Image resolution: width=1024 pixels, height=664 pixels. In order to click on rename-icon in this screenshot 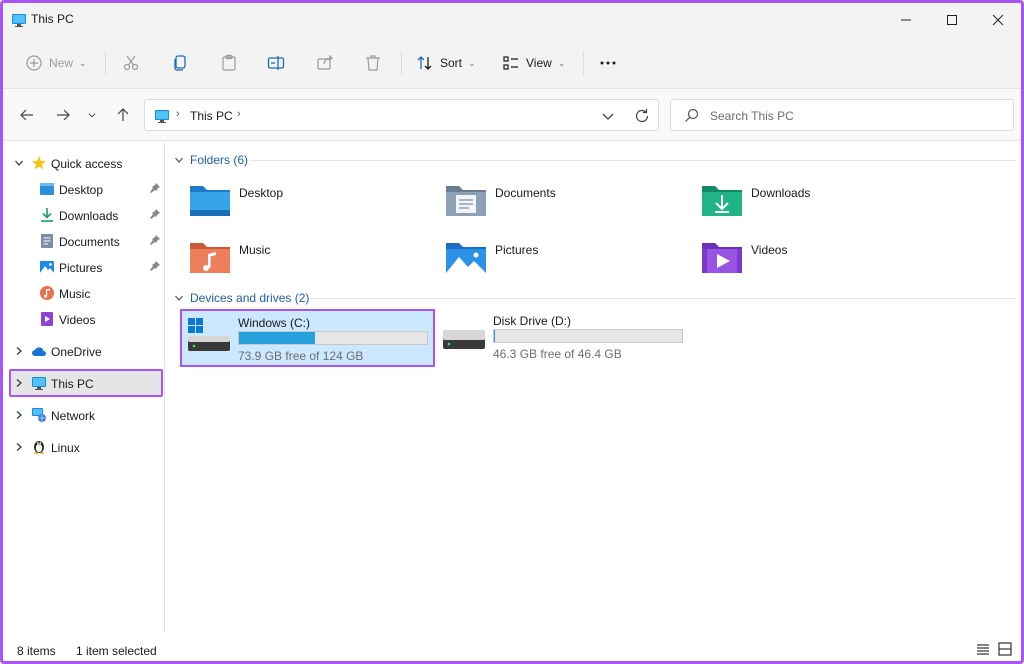, I will do `click(276, 63)`.